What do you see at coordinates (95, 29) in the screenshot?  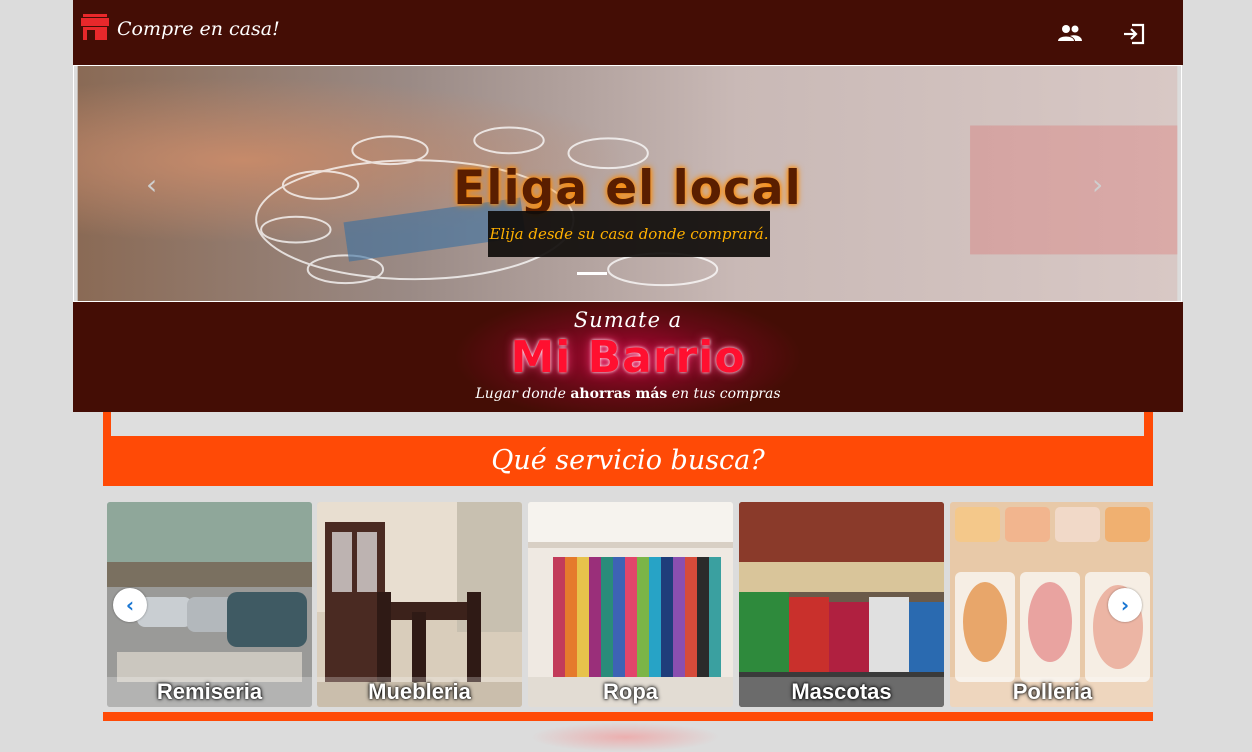 I see `store-icon` at bounding box center [95, 29].